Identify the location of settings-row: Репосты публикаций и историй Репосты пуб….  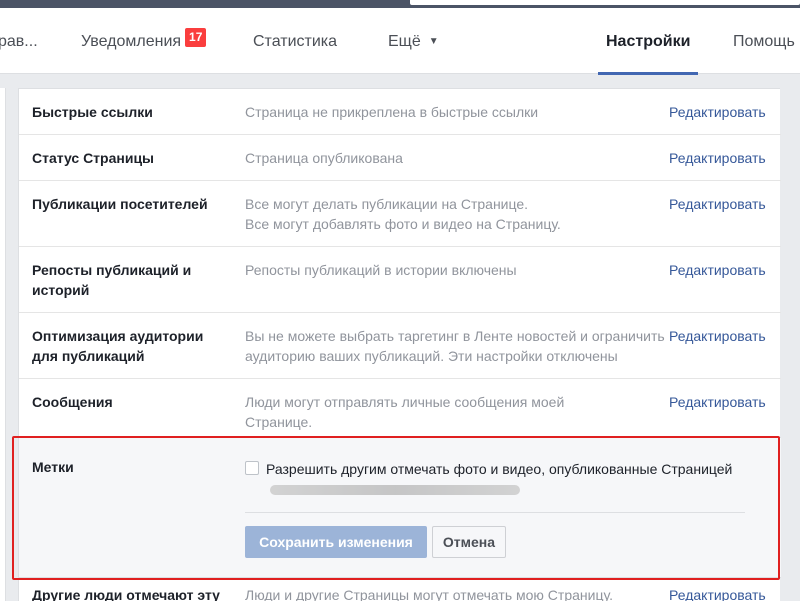
(400, 280).